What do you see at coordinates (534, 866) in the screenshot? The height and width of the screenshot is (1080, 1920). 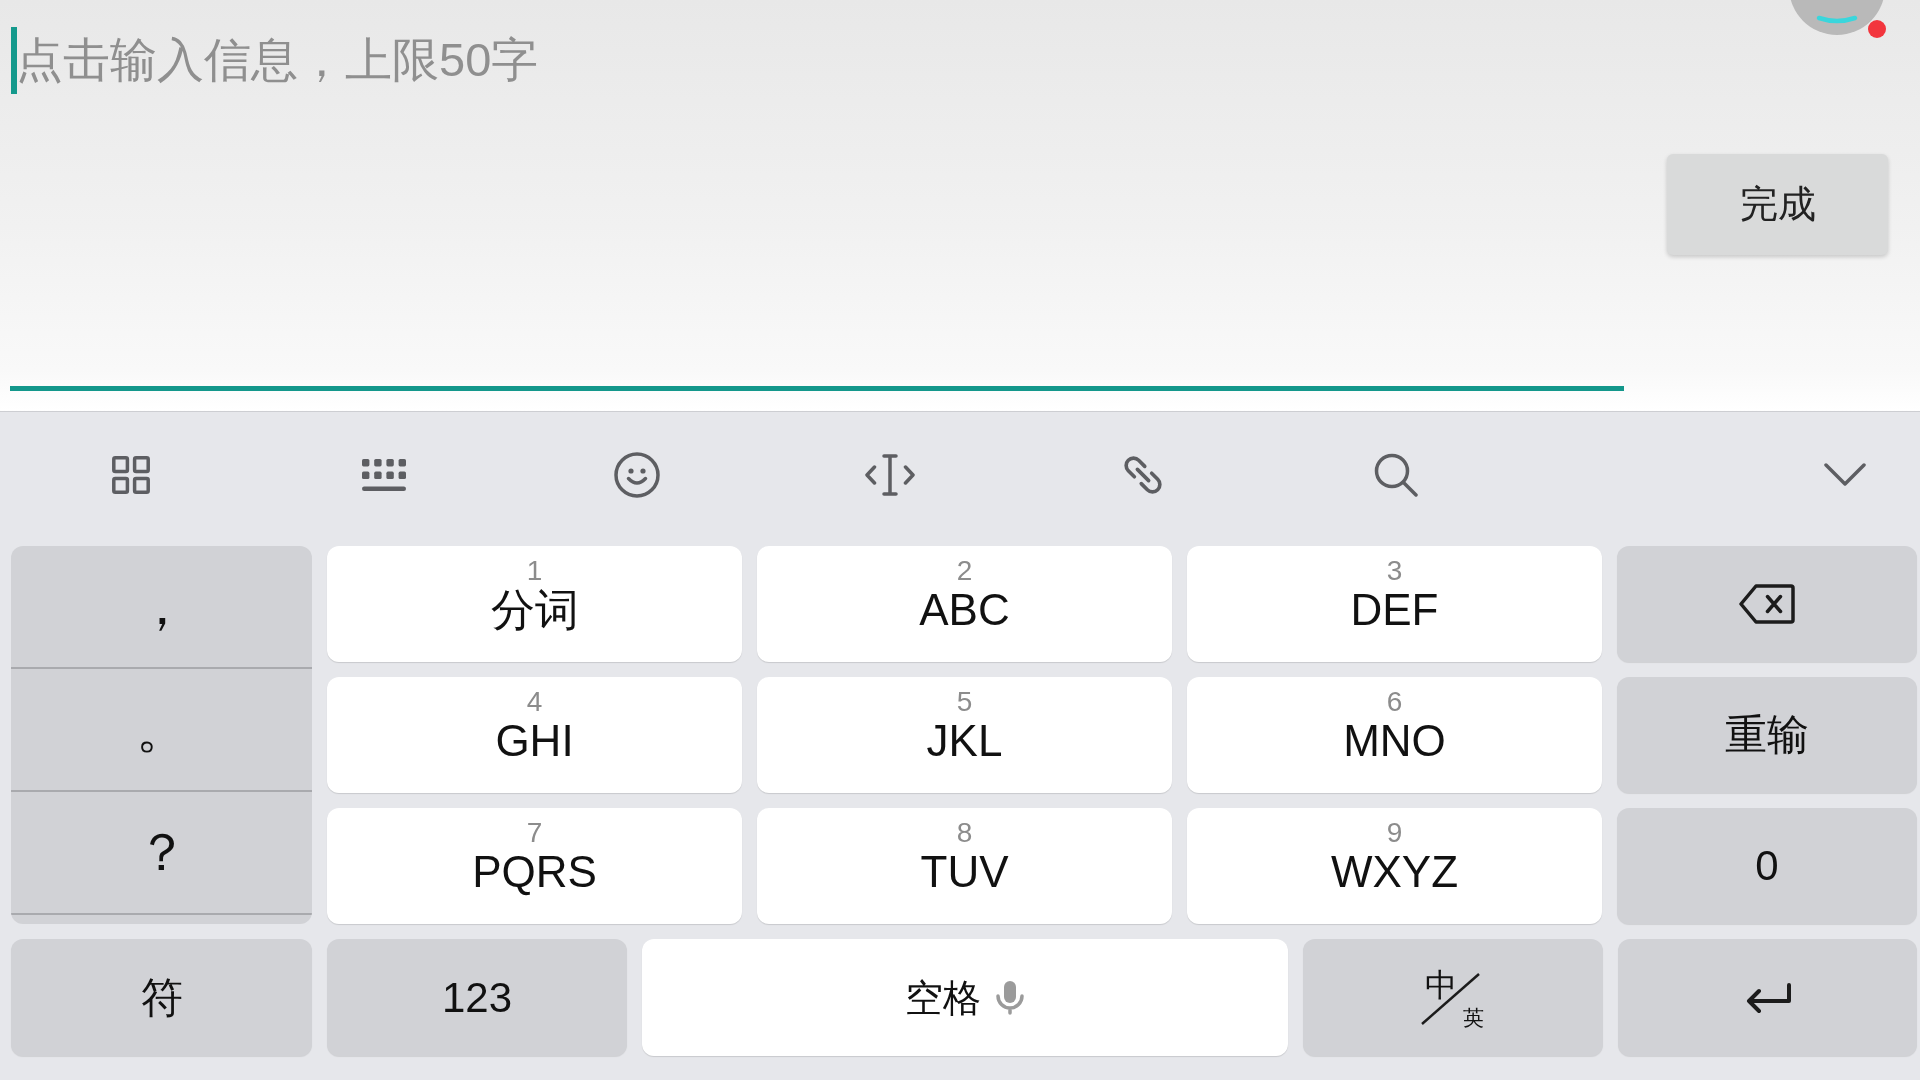 I see `t9-key: 7 PQRS` at bounding box center [534, 866].